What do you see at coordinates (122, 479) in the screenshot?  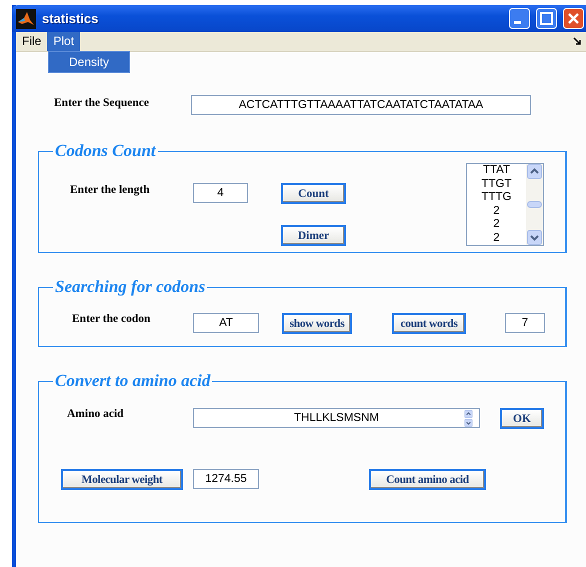 I see `molecular-weight-button: Molecular weight` at bounding box center [122, 479].